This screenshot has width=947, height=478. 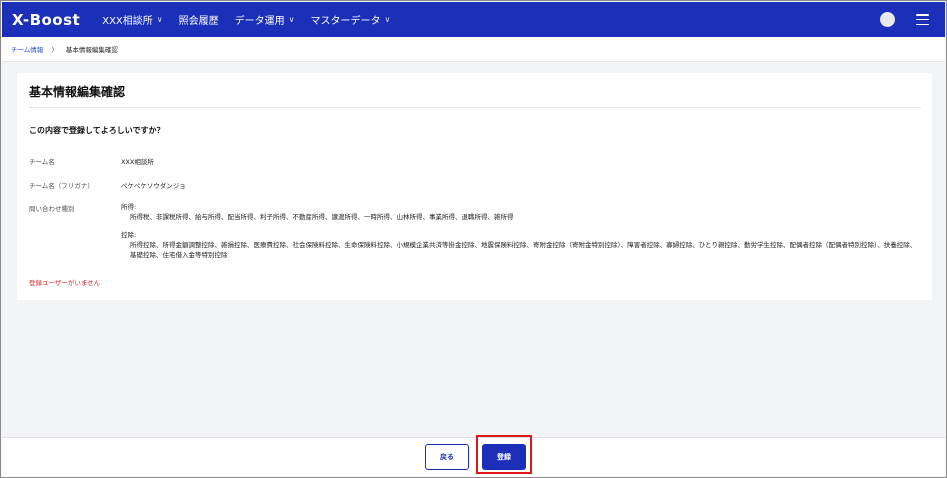 I want to click on nav-item-label: データ運用, so click(x=259, y=21).